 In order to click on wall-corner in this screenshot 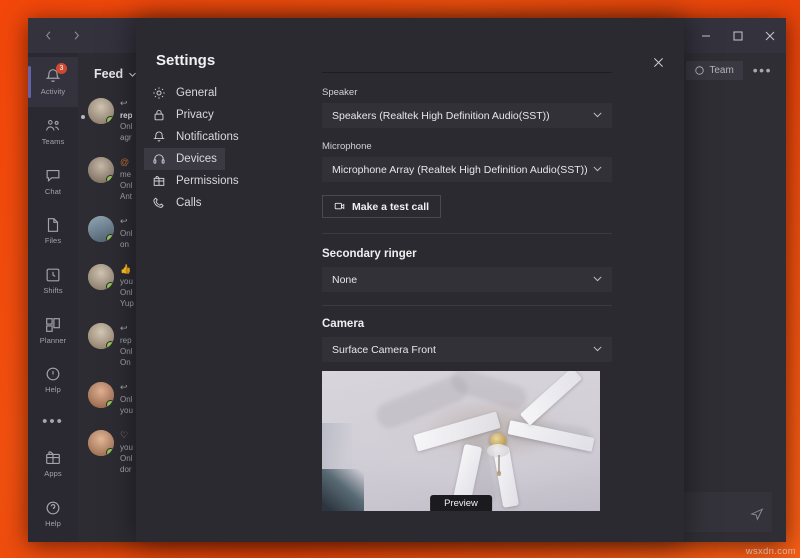, I will do `click(337, 449)`.